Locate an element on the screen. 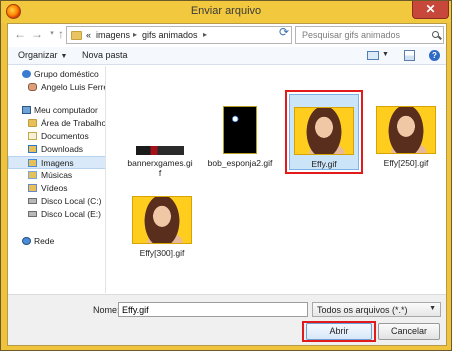  file-tile: Effy[300].gif is located at coordinates (162, 228).